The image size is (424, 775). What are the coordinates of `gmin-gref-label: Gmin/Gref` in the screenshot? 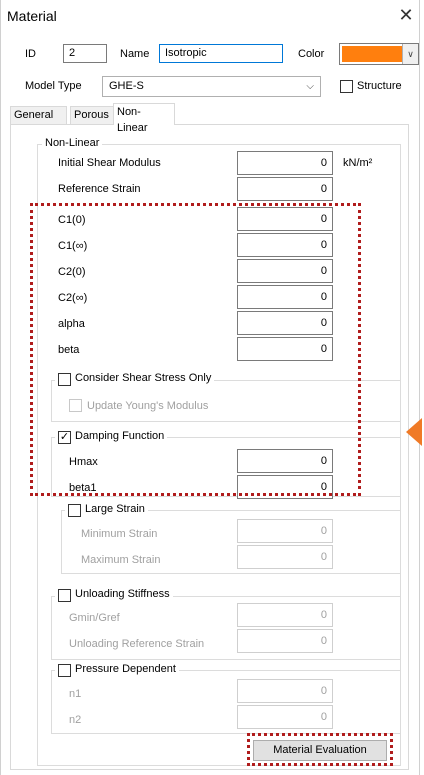 It's located at (94, 618).